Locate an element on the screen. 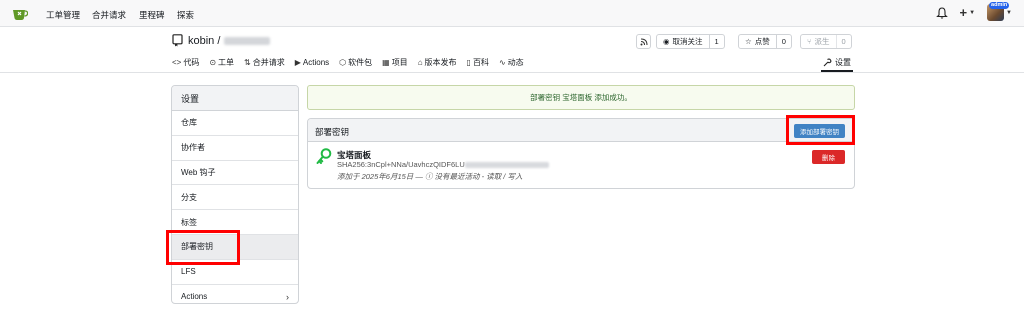 This screenshot has width=1024, height=315. tab-issues: ⊙ 工单 is located at coordinates (221, 62).